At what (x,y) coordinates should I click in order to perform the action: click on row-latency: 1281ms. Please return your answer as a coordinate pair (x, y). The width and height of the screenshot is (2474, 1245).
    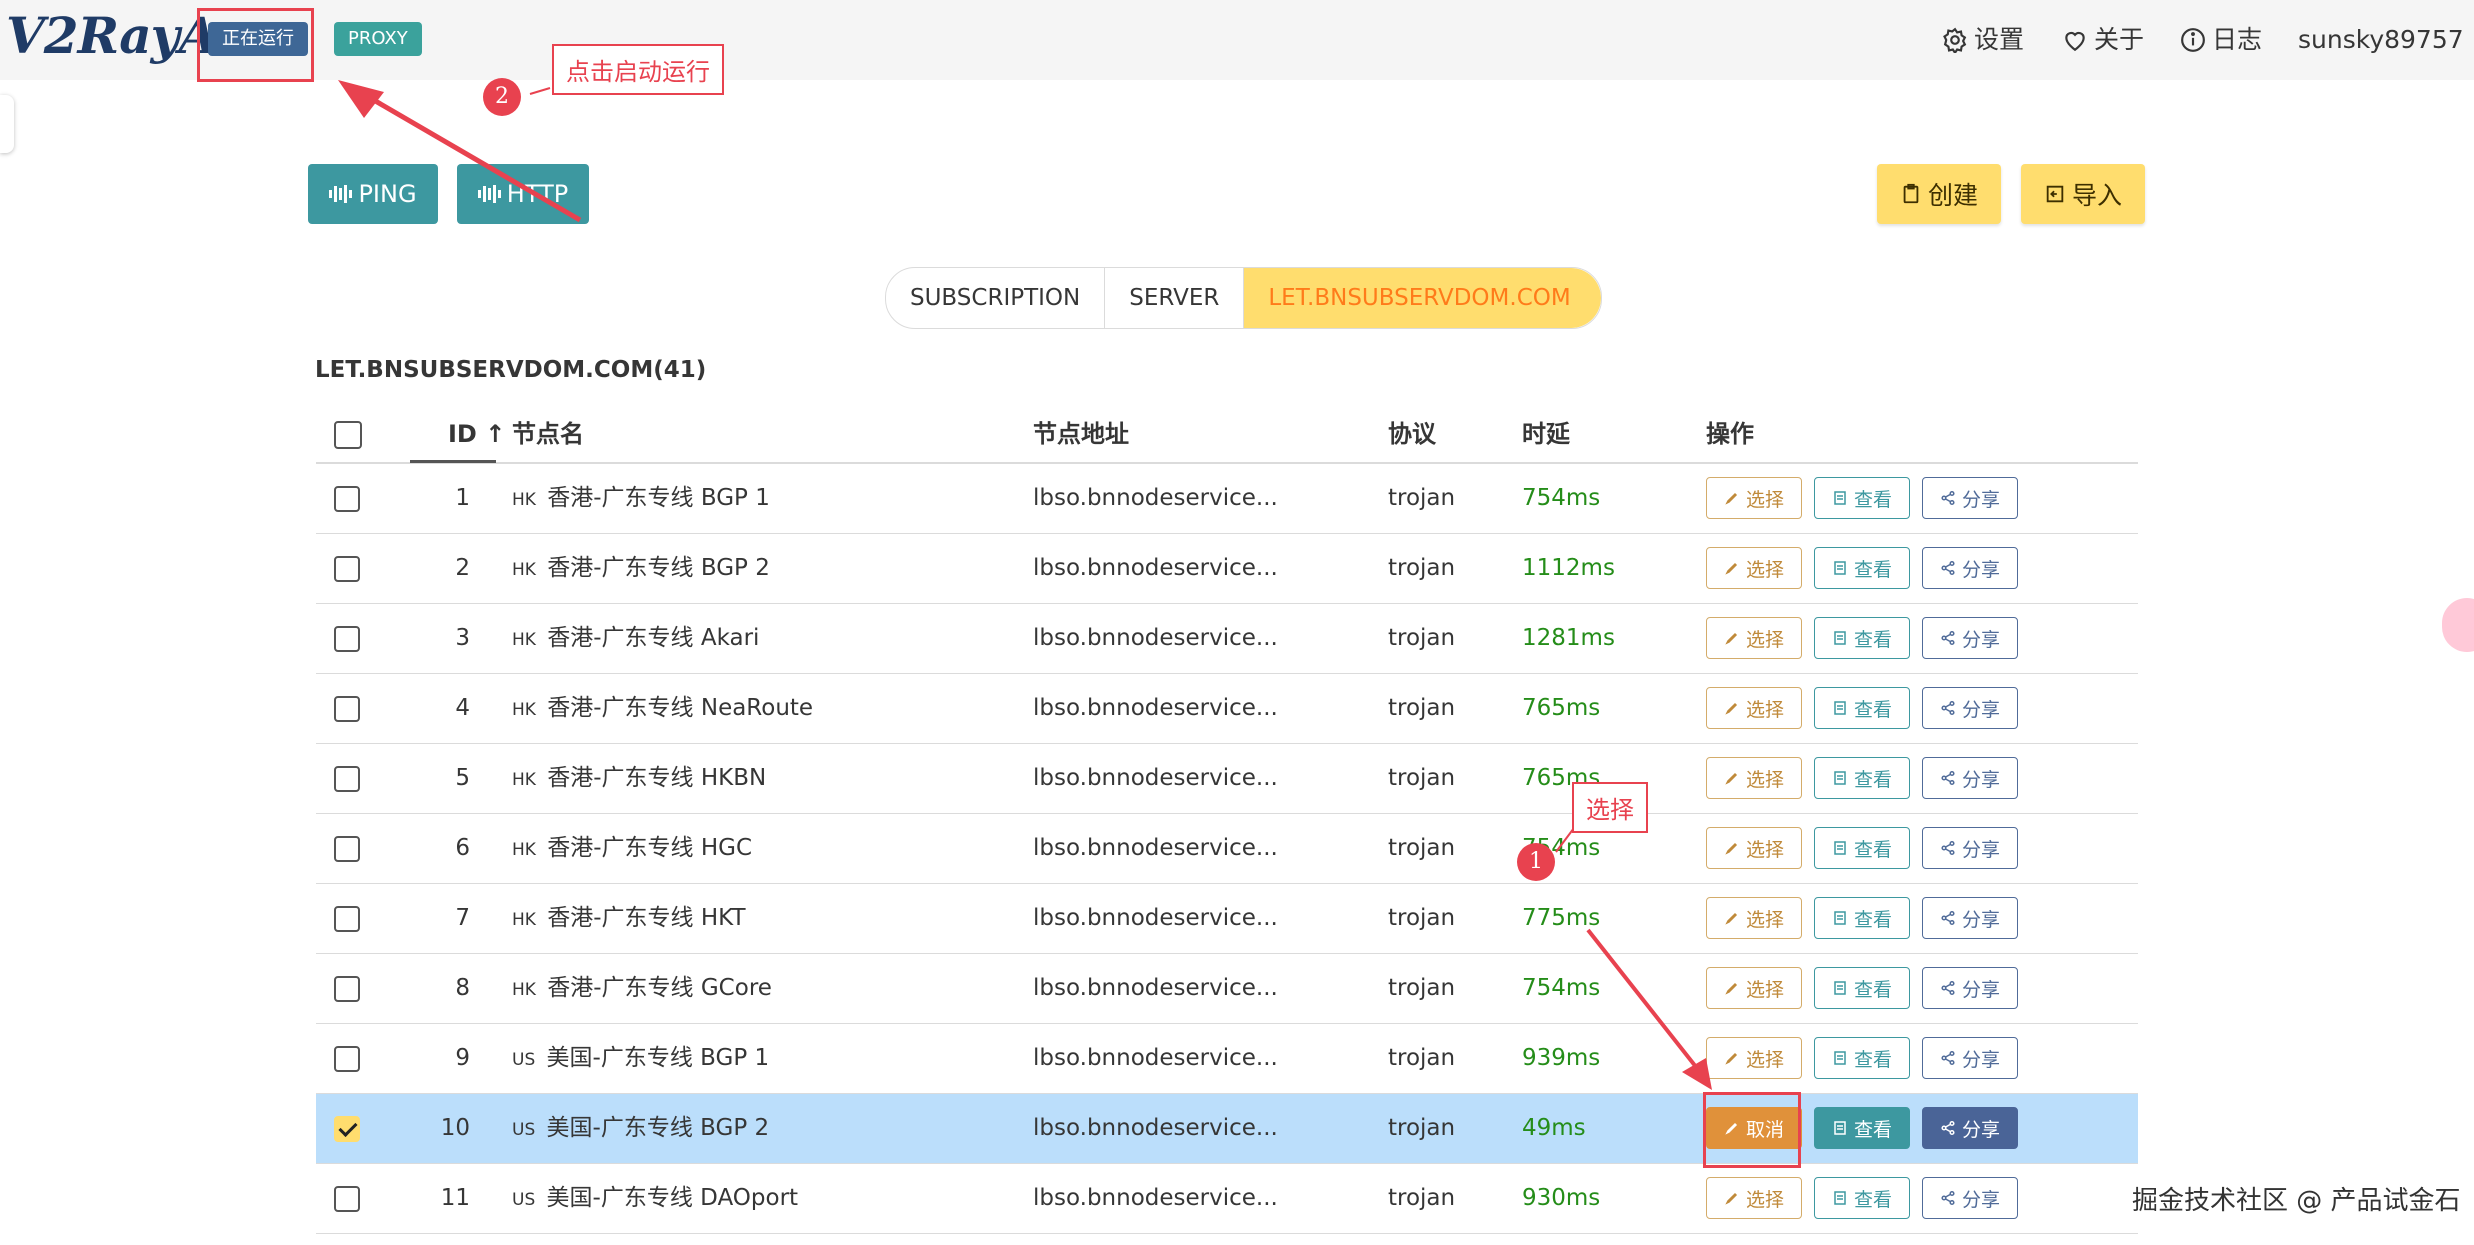
    Looking at the image, I should click on (1568, 638).